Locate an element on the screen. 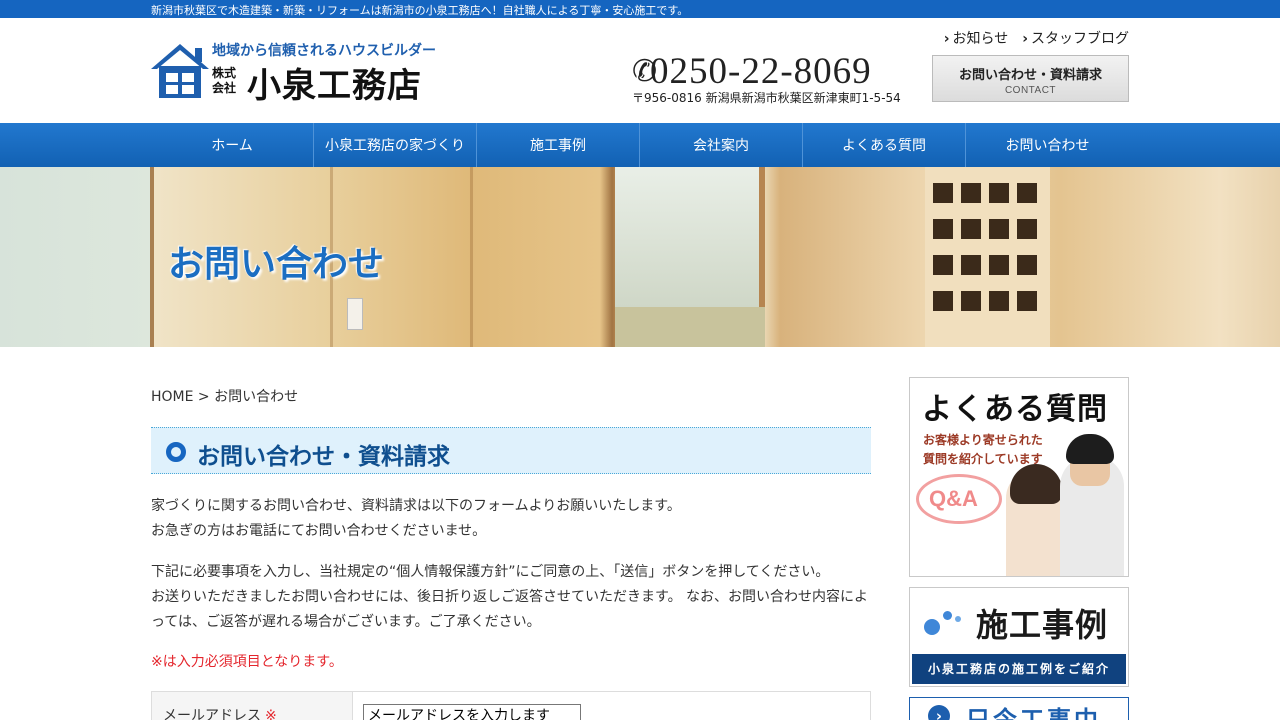 The image size is (1280, 720). phone-number-block: ✆ 0250-22-8069 is located at coordinates (772, 71).